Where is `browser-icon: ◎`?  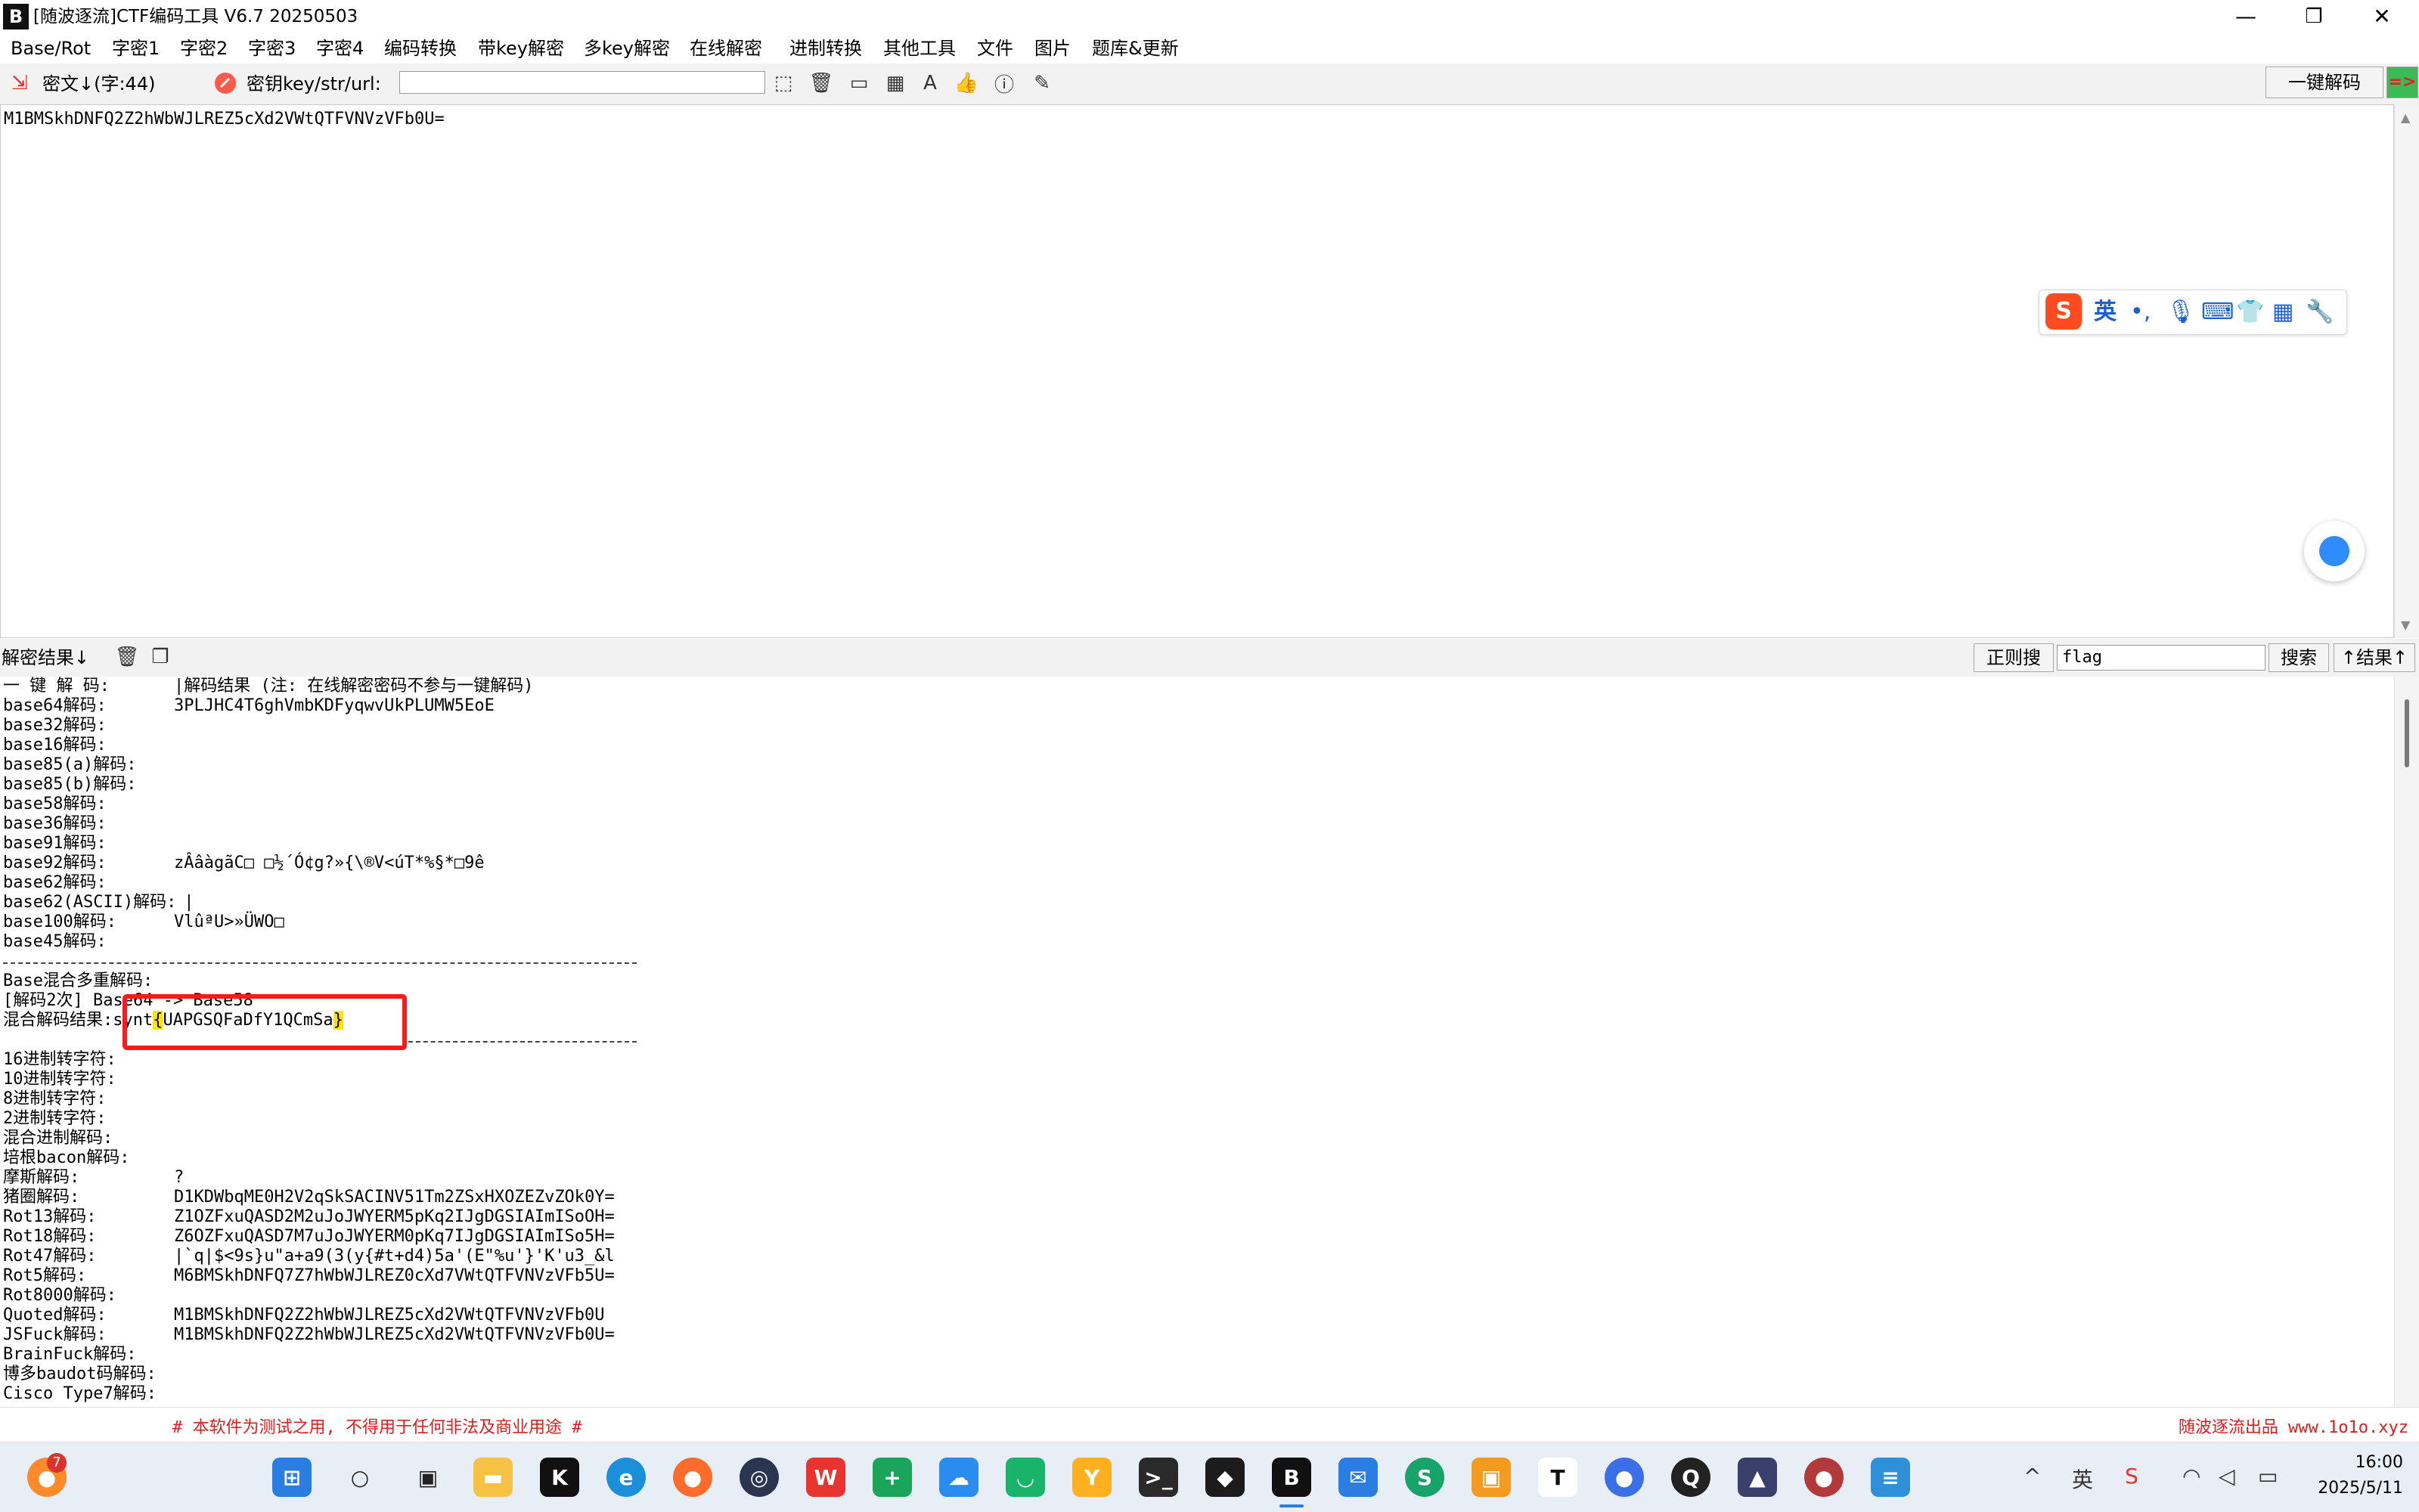
browser-icon: ◎ is located at coordinates (759, 1478).